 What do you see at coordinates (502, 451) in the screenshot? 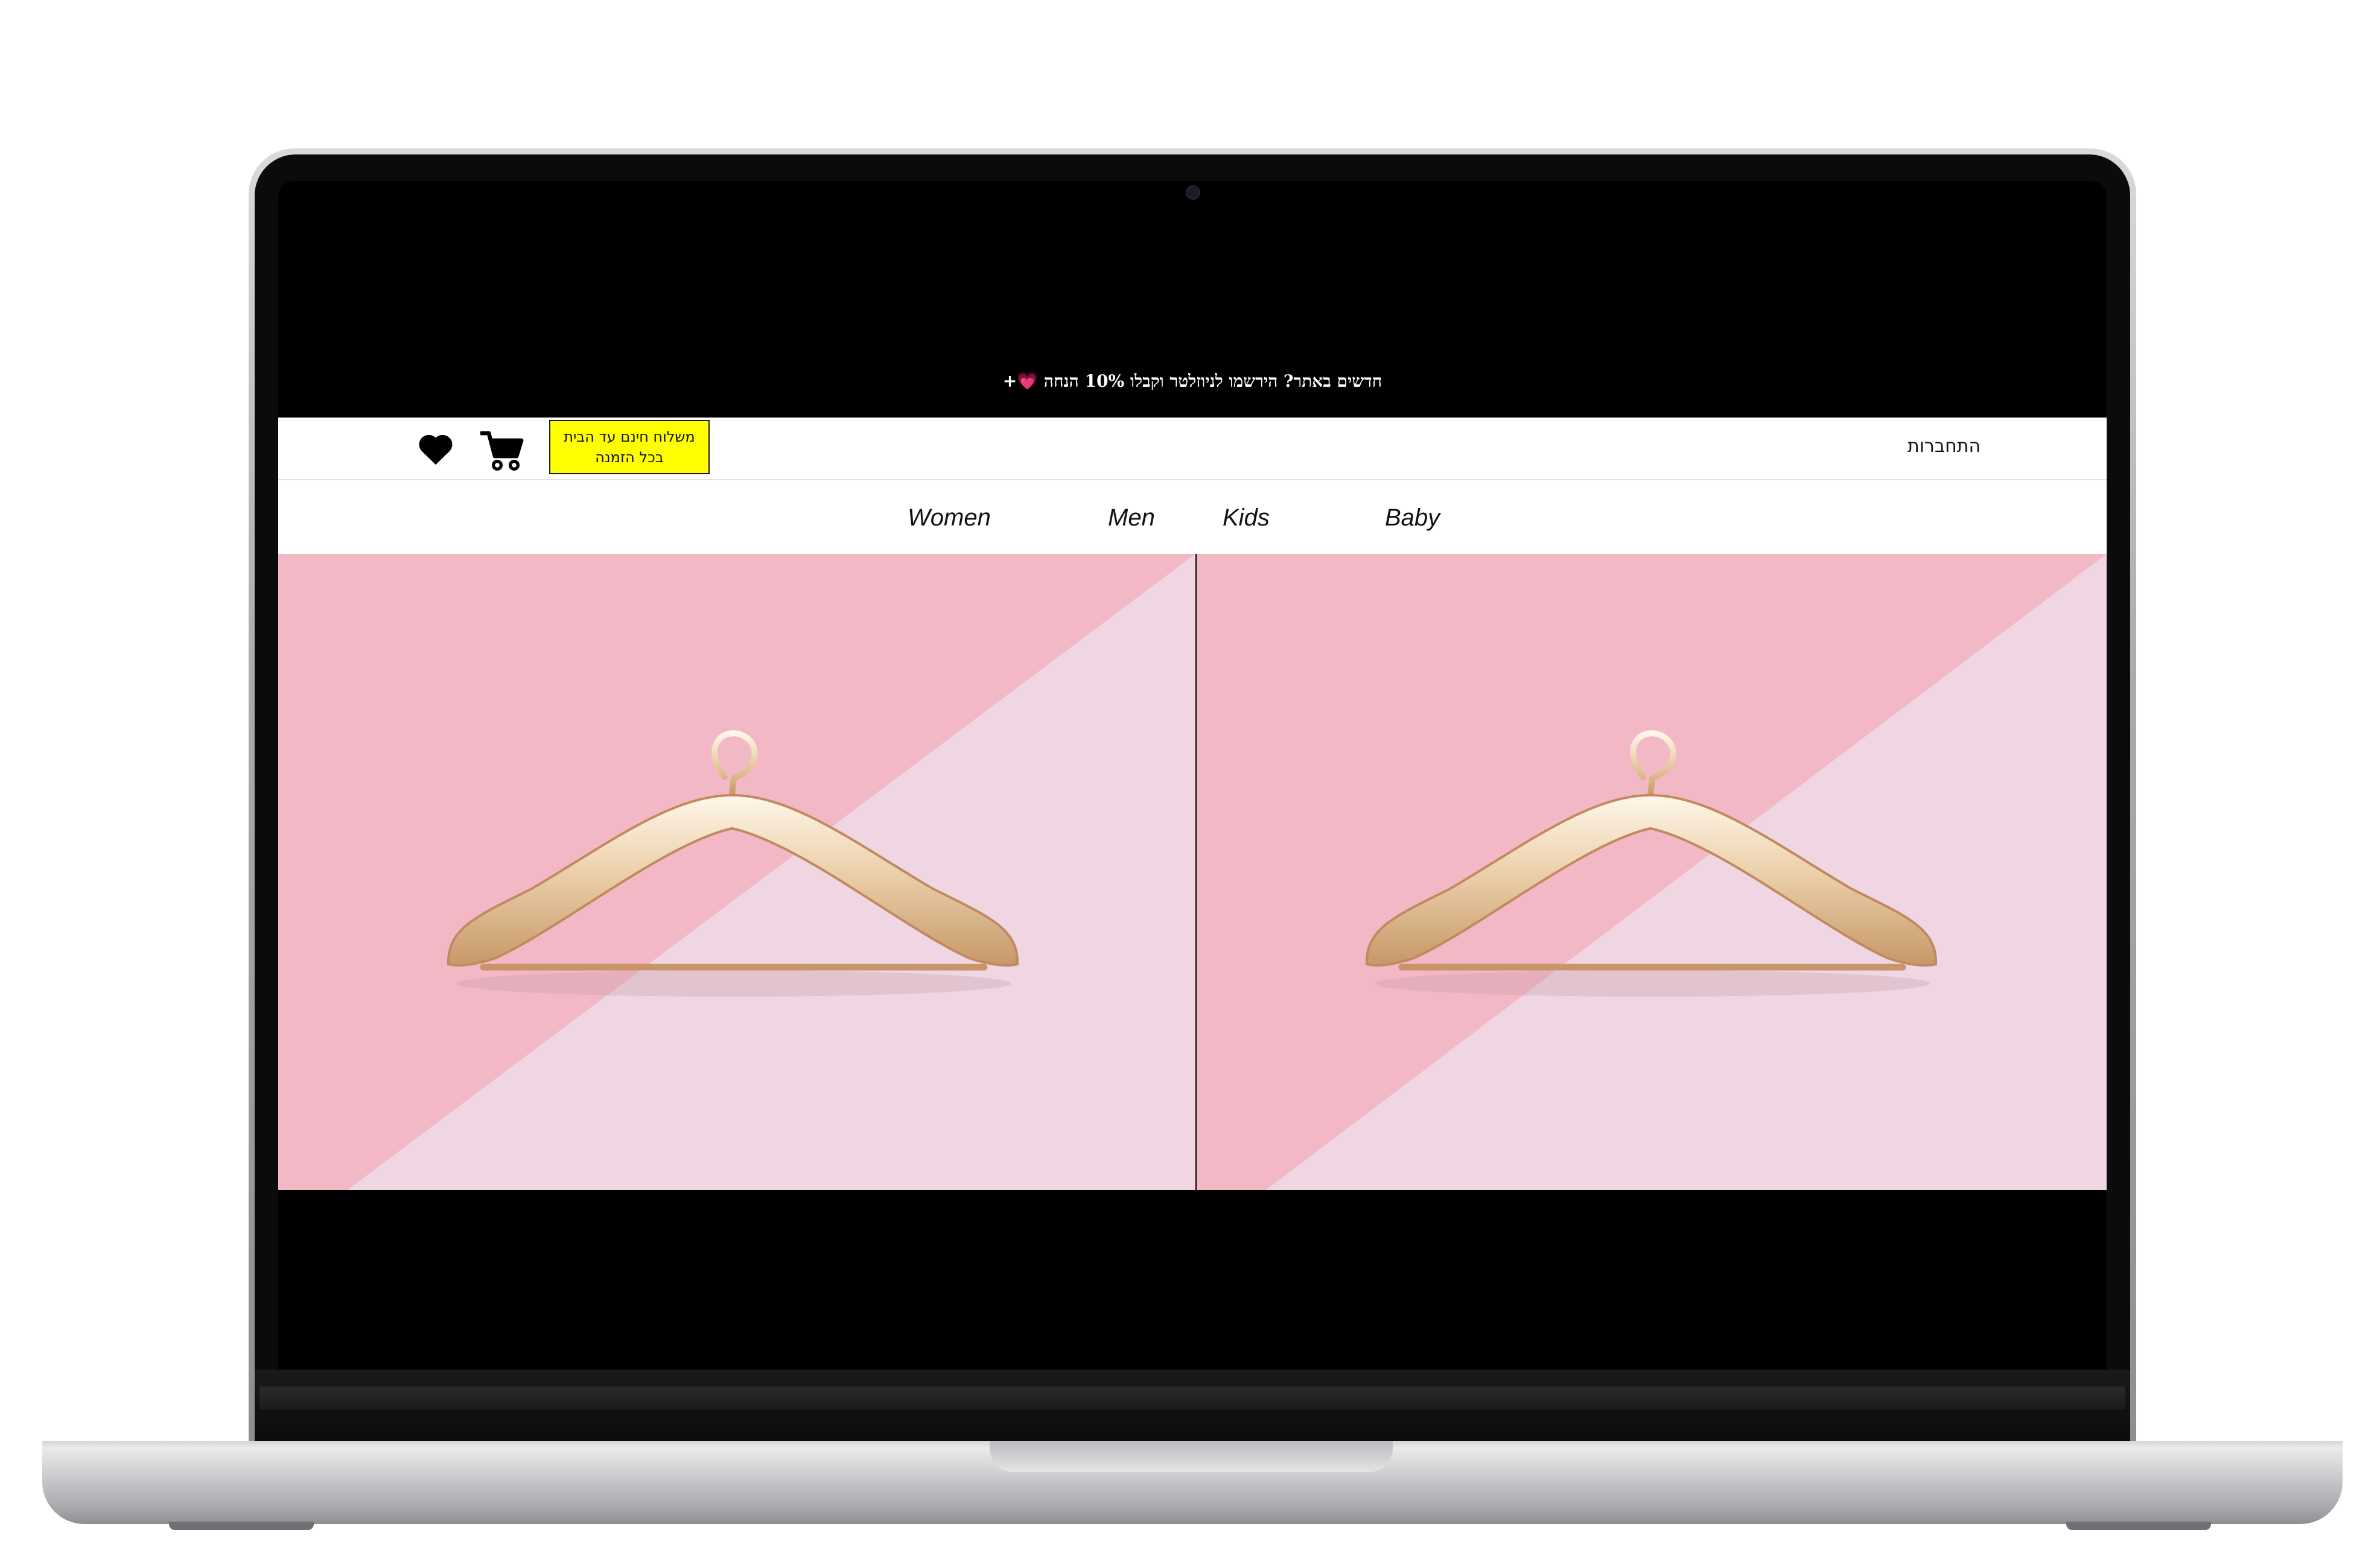
I see `cart-icon` at bounding box center [502, 451].